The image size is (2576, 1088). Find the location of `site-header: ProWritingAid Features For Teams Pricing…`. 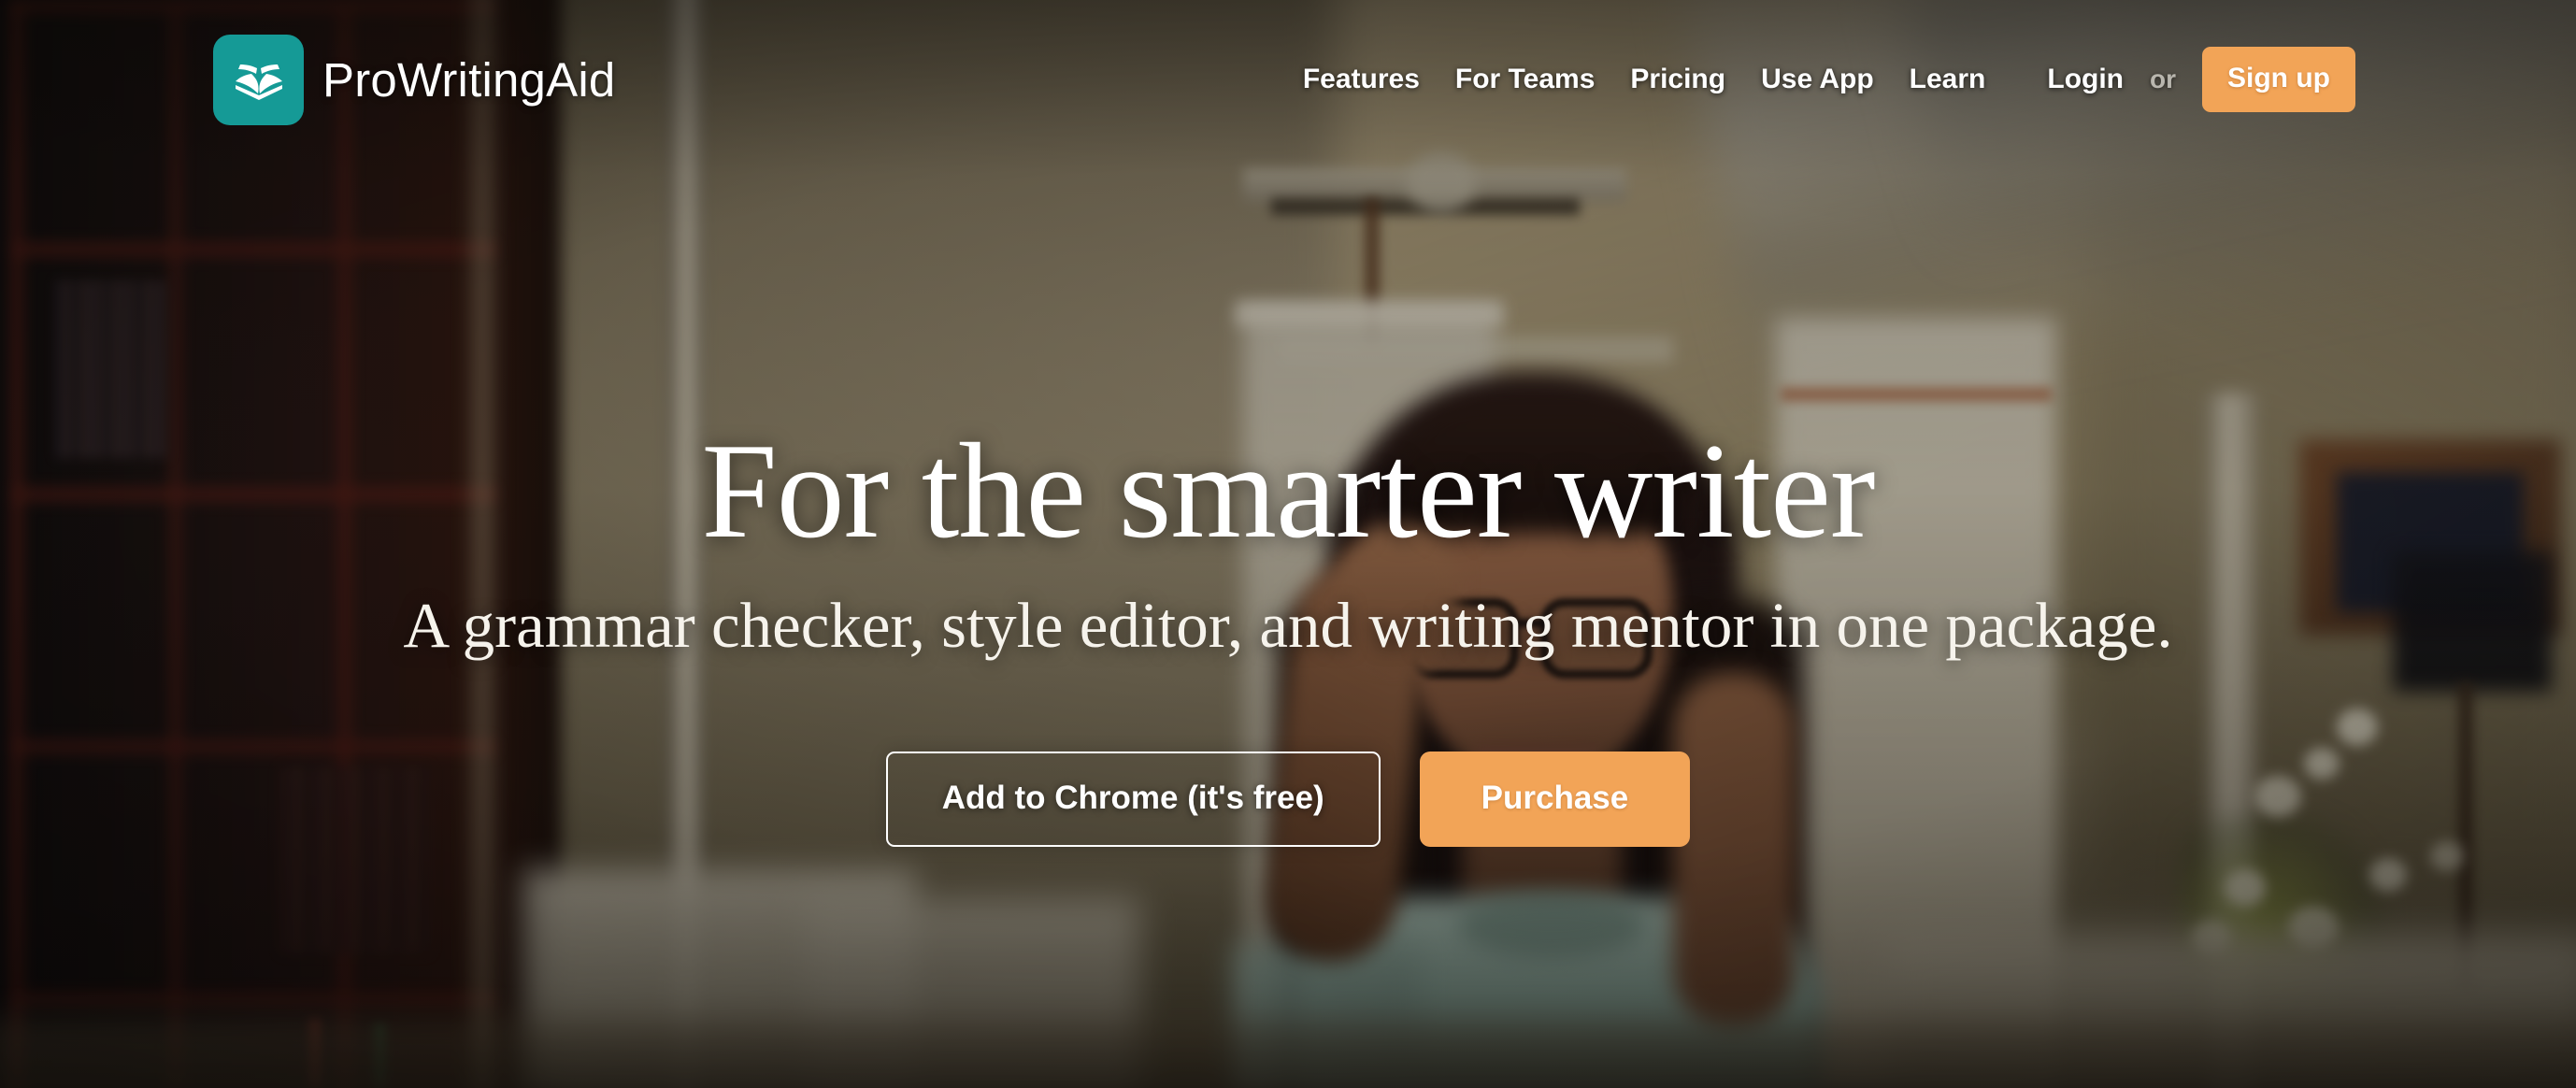

site-header: ProWritingAid Features For Teams Pricing… is located at coordinates (1288, 79).